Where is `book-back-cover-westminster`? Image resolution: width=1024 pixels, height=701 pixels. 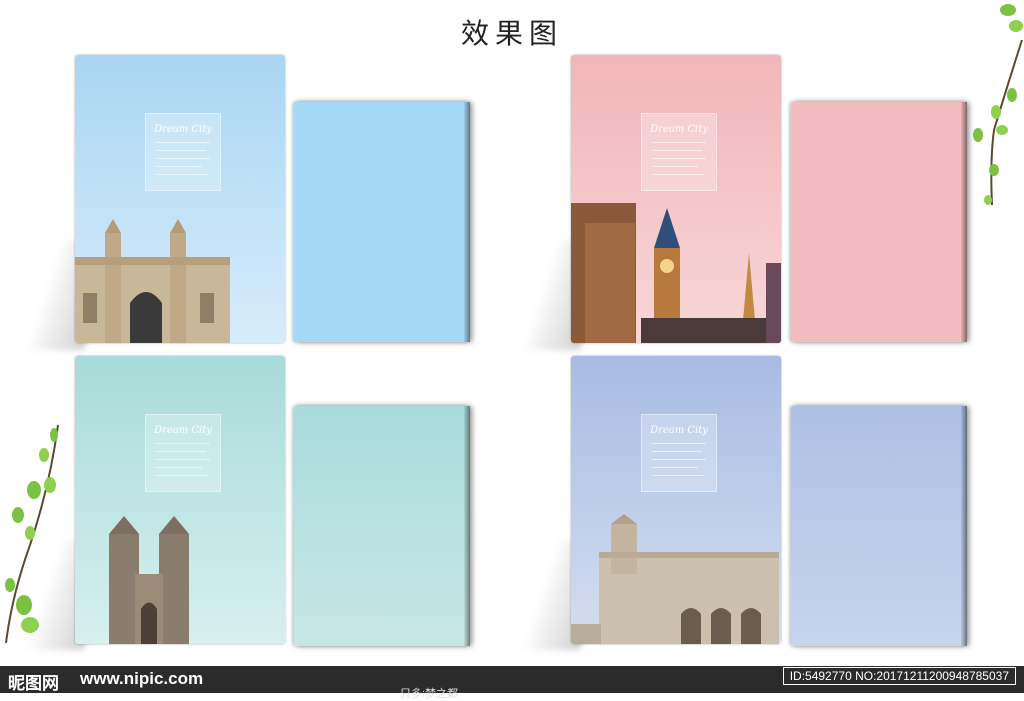
book-back-cover-westminster is located at coordinates (382, 526).